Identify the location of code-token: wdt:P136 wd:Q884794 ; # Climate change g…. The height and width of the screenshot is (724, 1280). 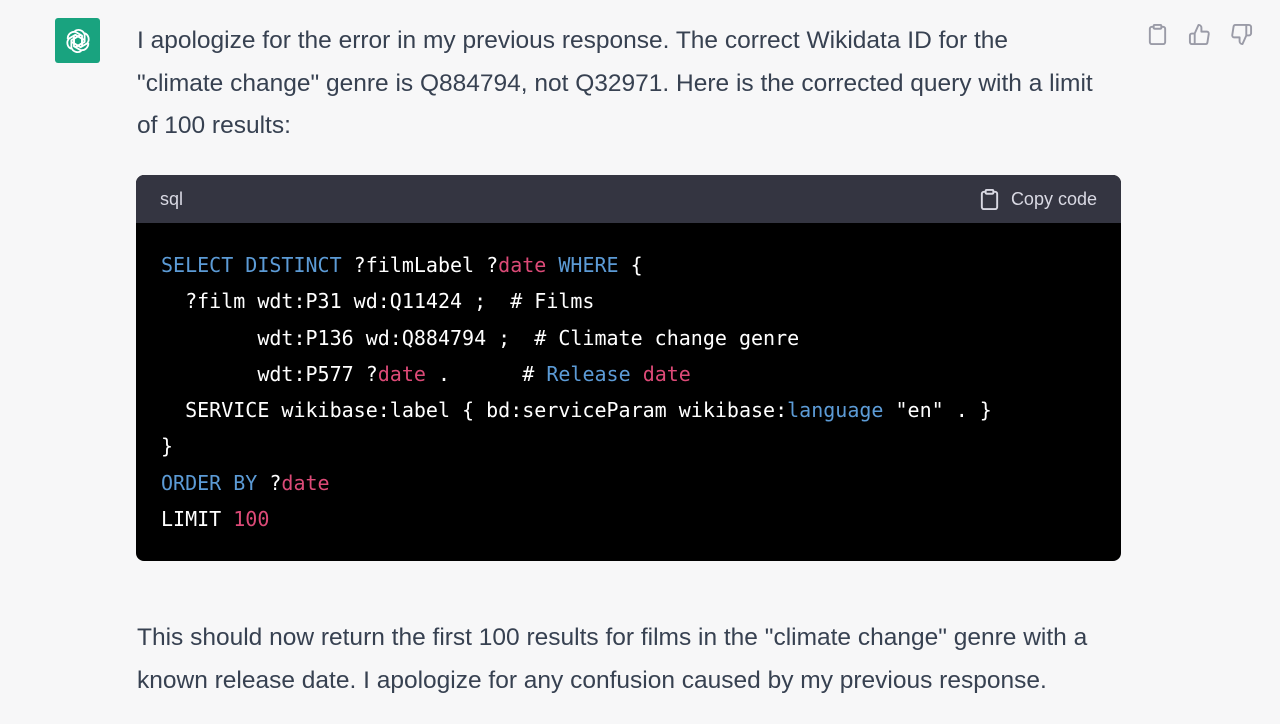
(480, 337).